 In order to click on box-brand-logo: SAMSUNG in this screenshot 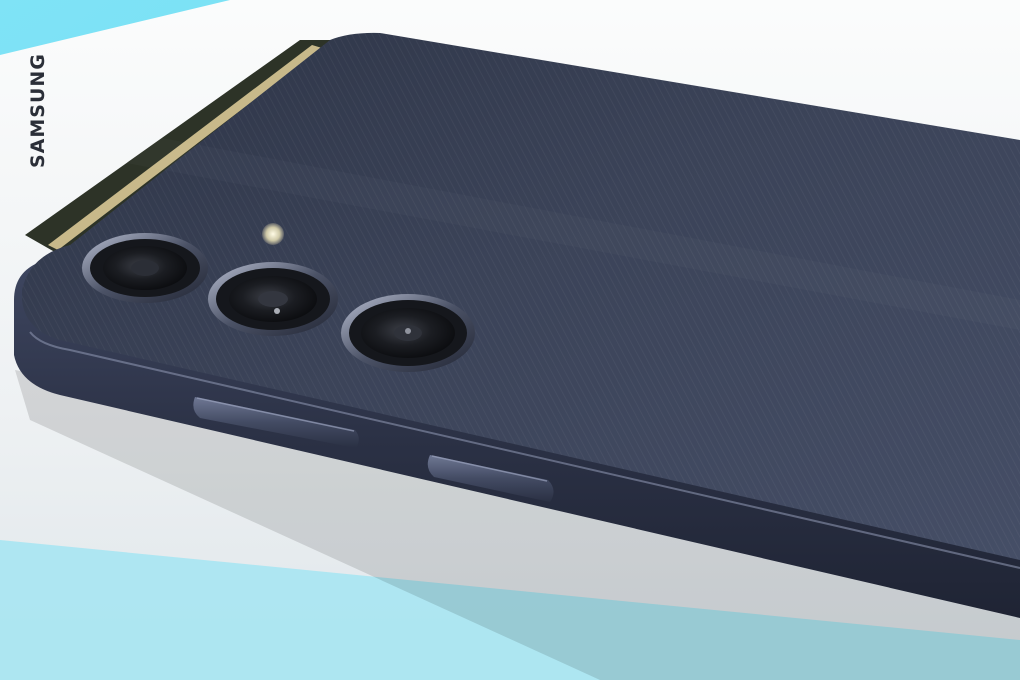, I will do `click(38, 110)`.